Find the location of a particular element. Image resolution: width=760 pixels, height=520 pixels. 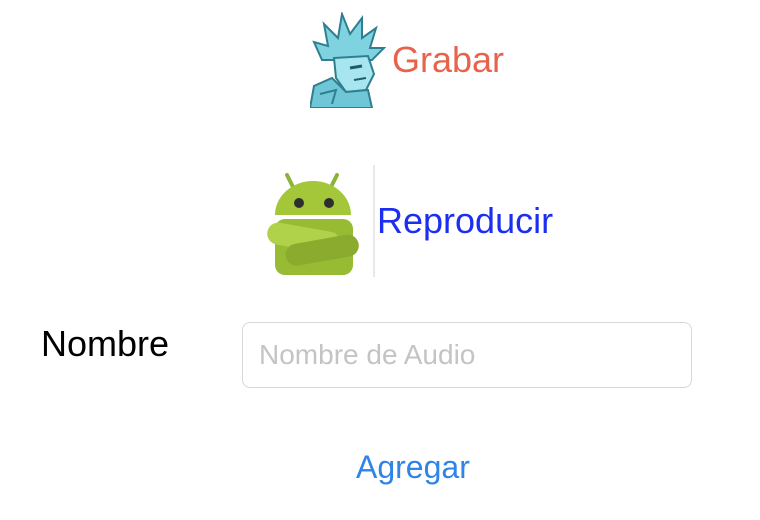

record-button: Grabar is located at coordinates (407, 60).